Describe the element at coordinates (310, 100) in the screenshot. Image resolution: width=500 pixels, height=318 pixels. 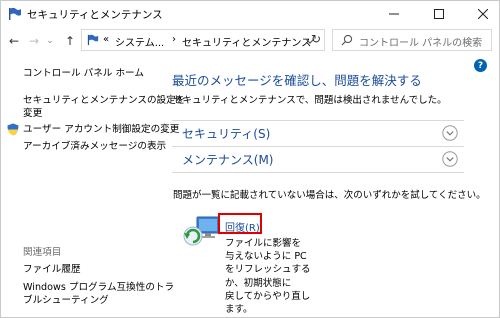
I see `status-message: セキュリティとメンテナンスで、問題は検出されませんでした。` at that location.